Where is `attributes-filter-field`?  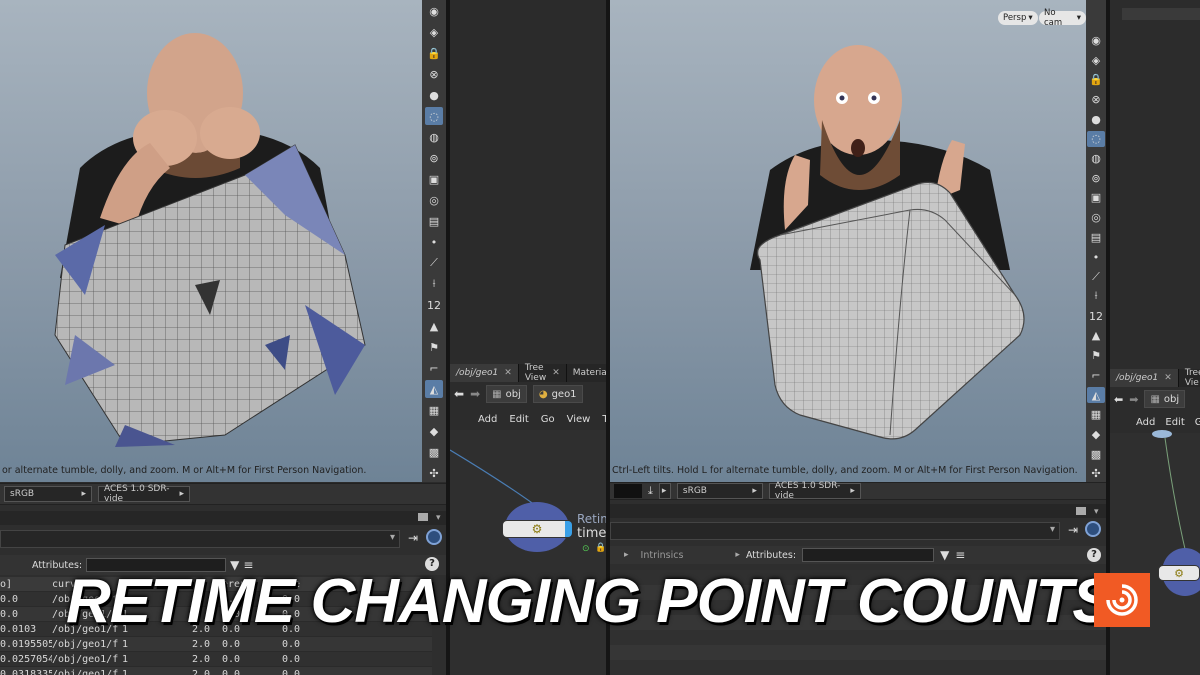
attributes-filter-field is located at coordinates (868, 555).